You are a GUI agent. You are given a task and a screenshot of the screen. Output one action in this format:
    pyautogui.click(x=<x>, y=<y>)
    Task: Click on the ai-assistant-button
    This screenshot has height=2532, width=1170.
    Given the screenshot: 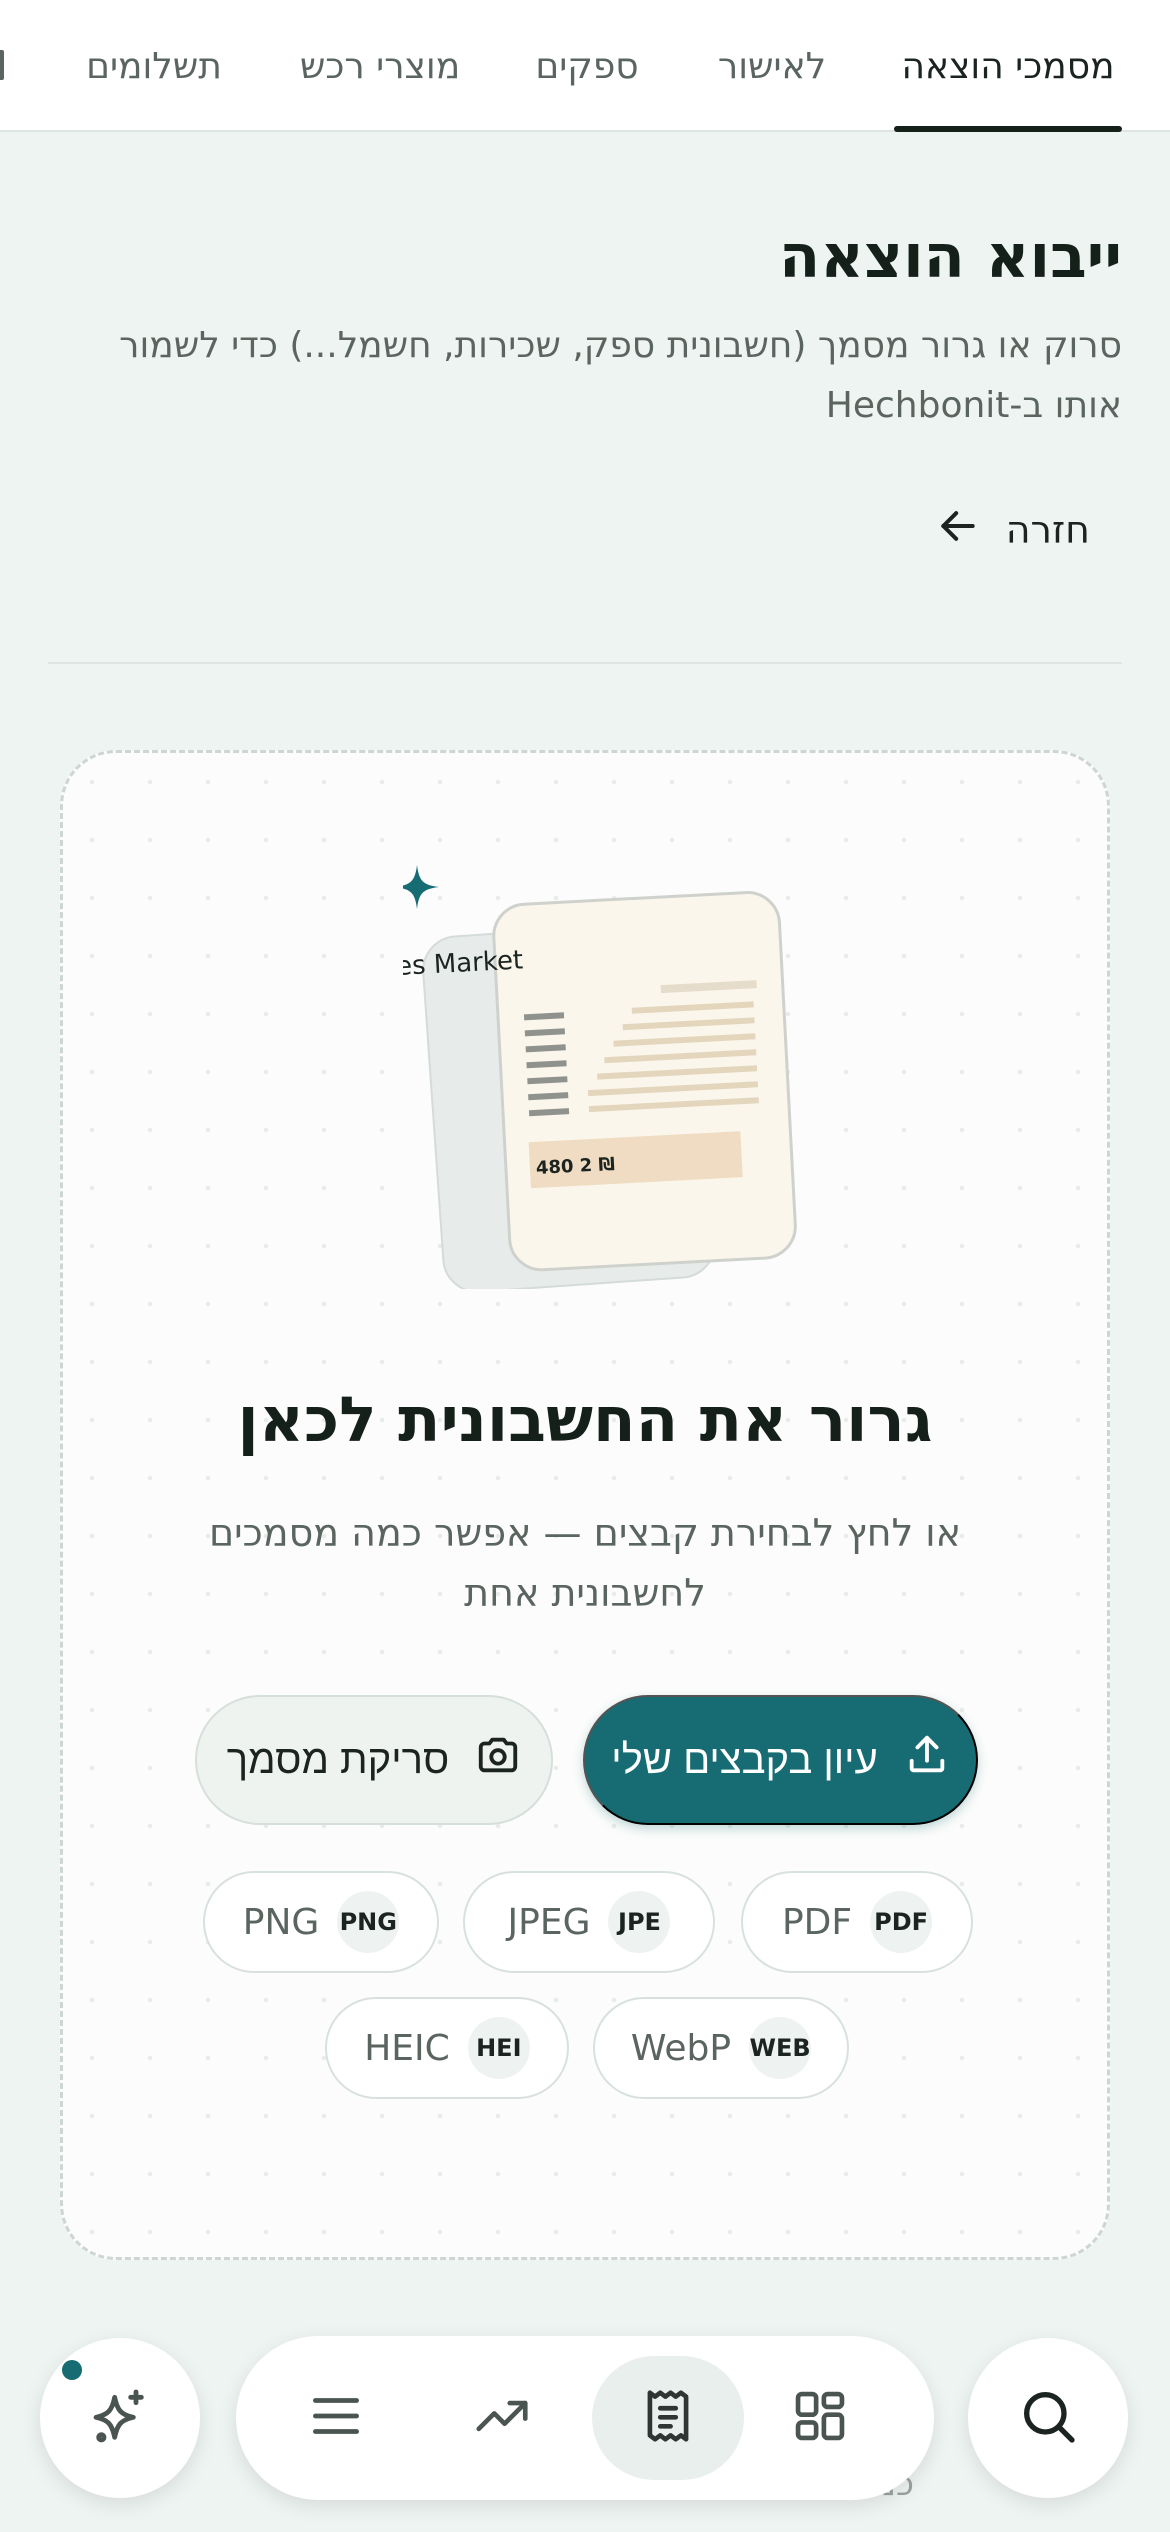 What is the action you would take?
    pyautogui.click(x=120, y=2418)
    